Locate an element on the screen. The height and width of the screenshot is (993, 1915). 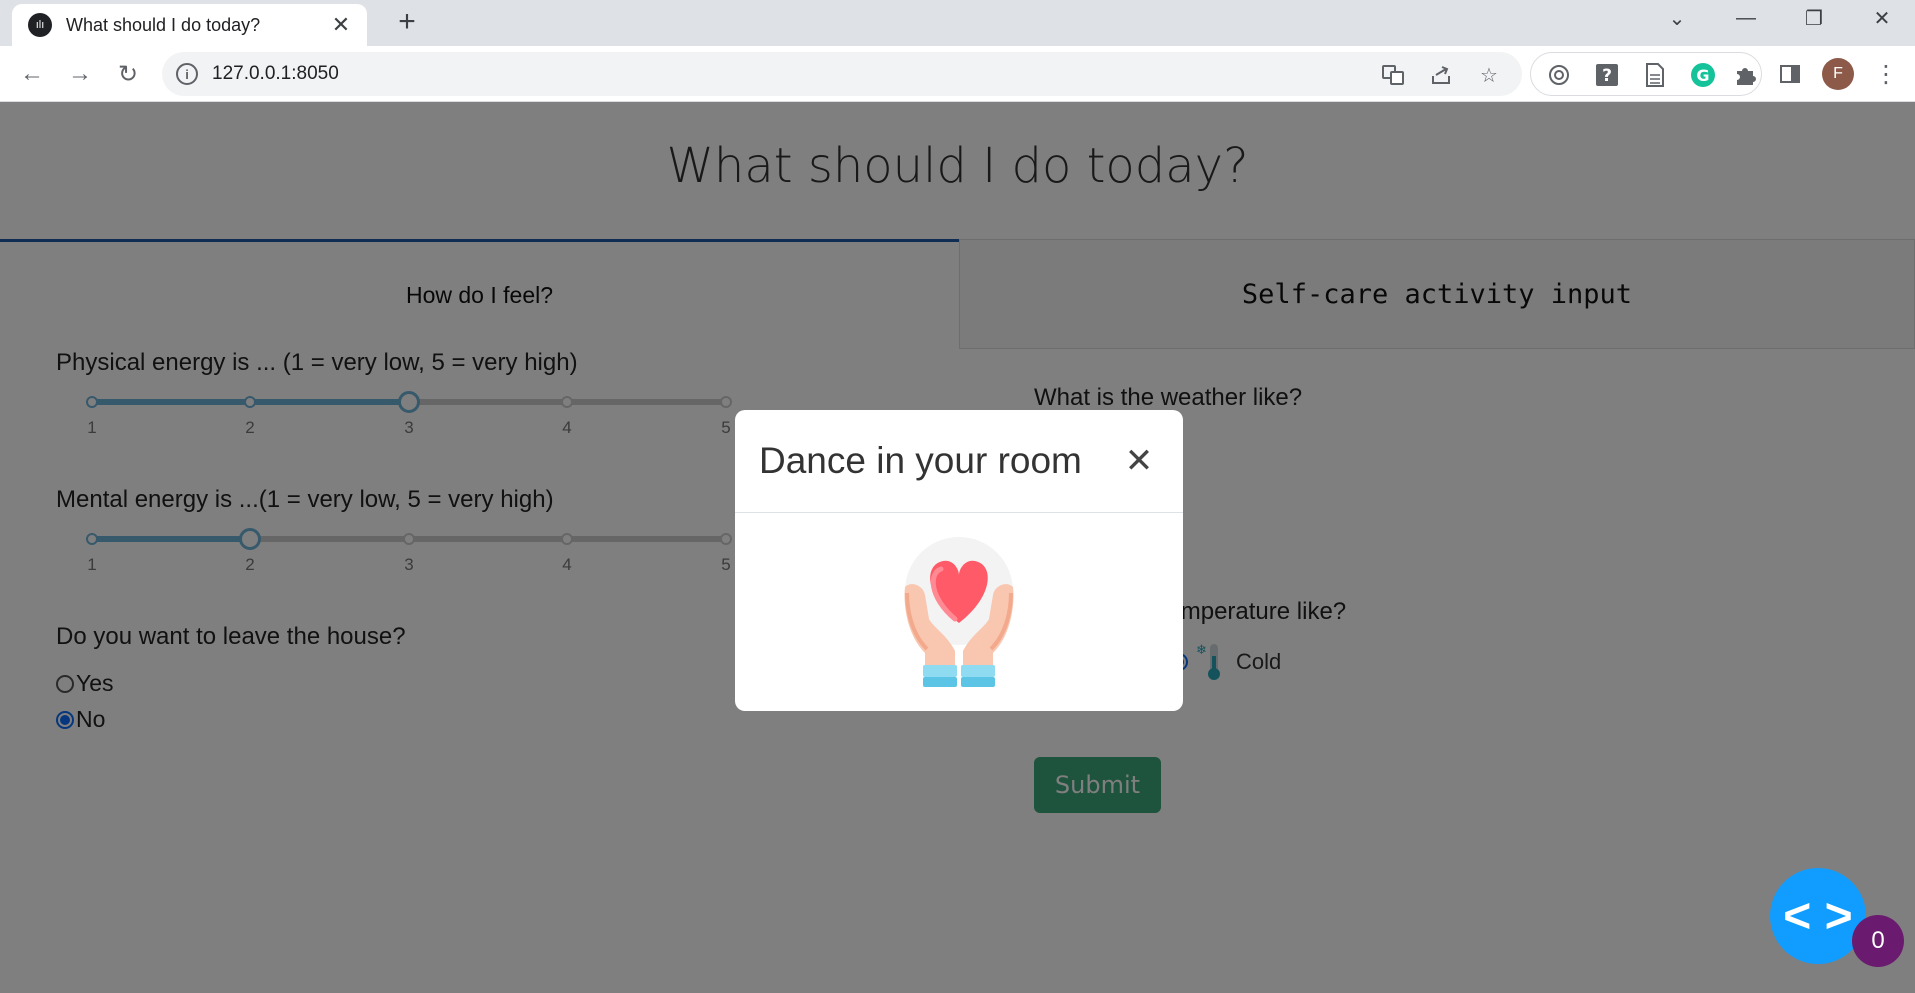
back-arrow-icon: ← is located at coordinates (32, 74).